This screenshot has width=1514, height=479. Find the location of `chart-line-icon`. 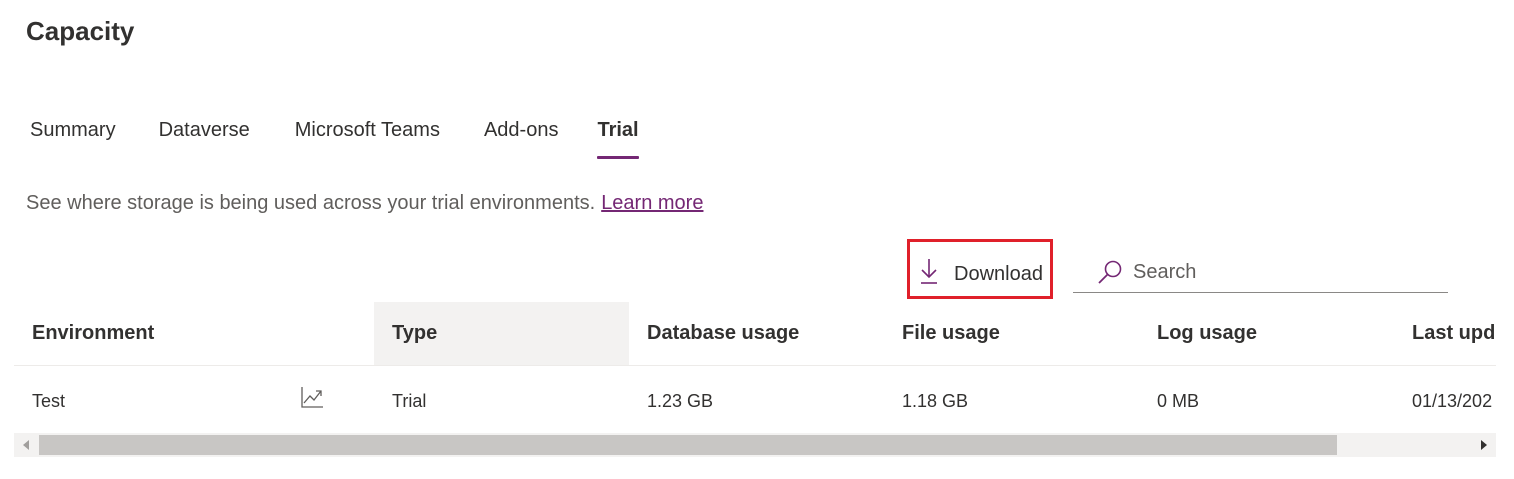

chart-line-icon is located at coordinates (312, 397).